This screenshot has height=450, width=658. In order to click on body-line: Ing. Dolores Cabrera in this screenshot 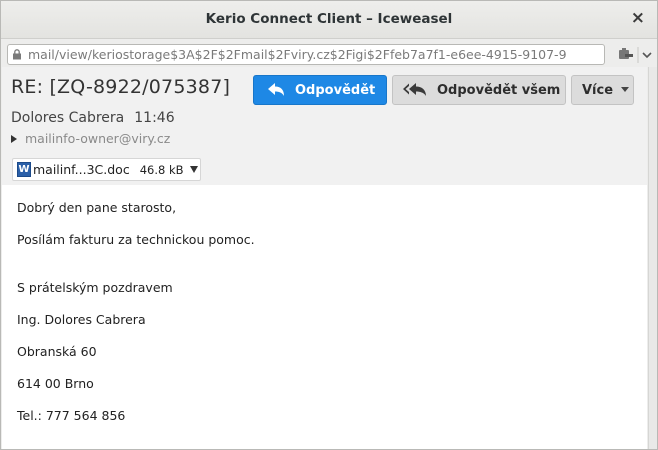, I will do `click(81, 319)`.